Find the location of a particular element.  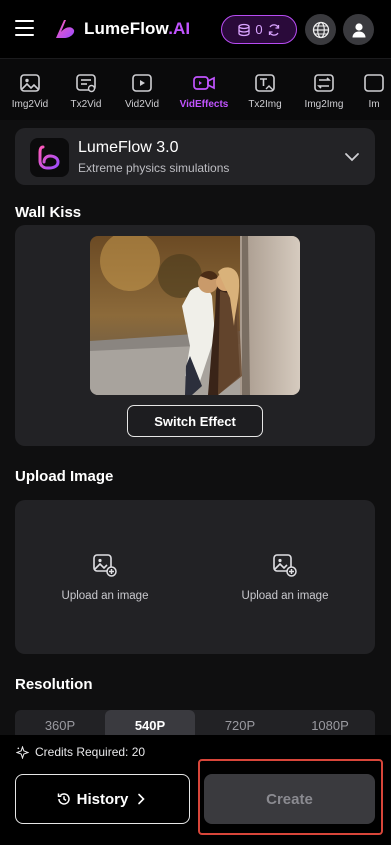

upload-slot-1: Upload an image is located at coordinates (105, 577).